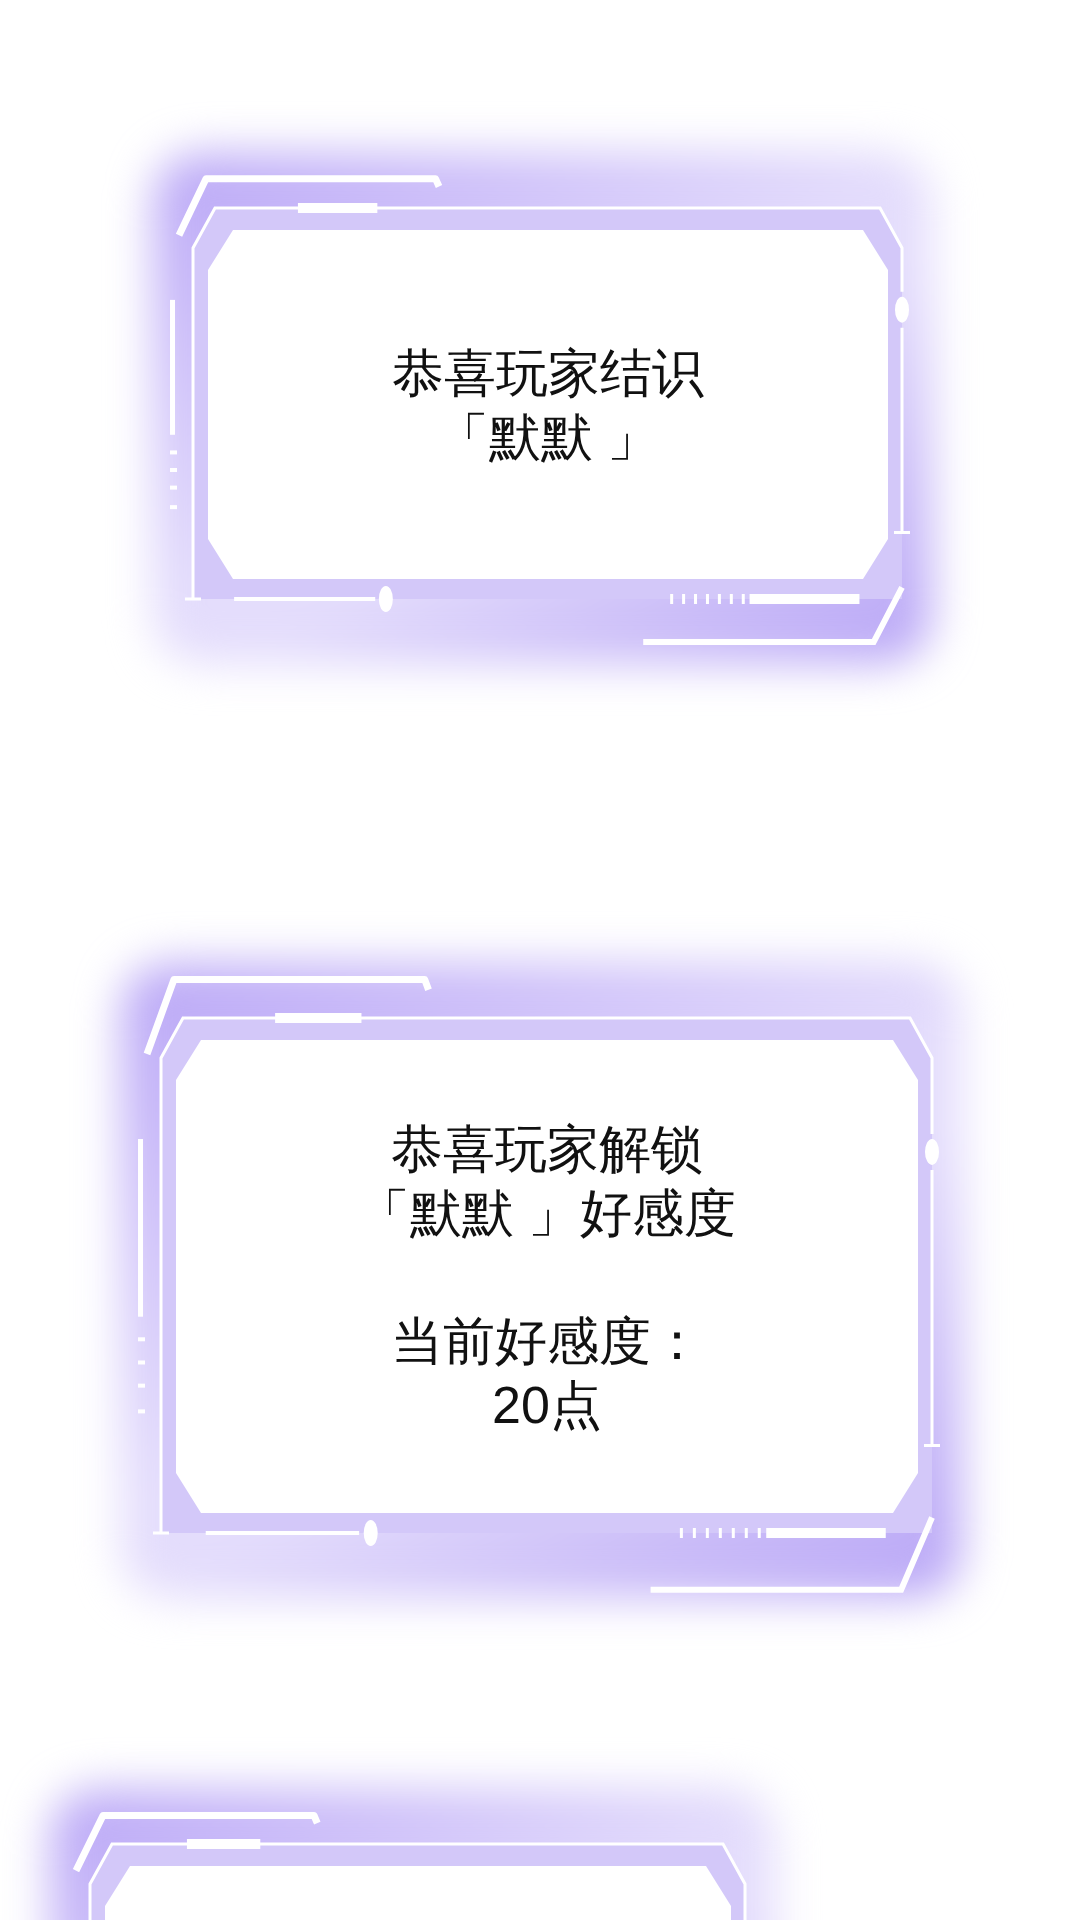  What do you see at coordinates (547, 1181) in the screenshot?
I see `message-text: 恭喜玩家解锁 「默默 」好感度` at bounding box center [547, 1181].